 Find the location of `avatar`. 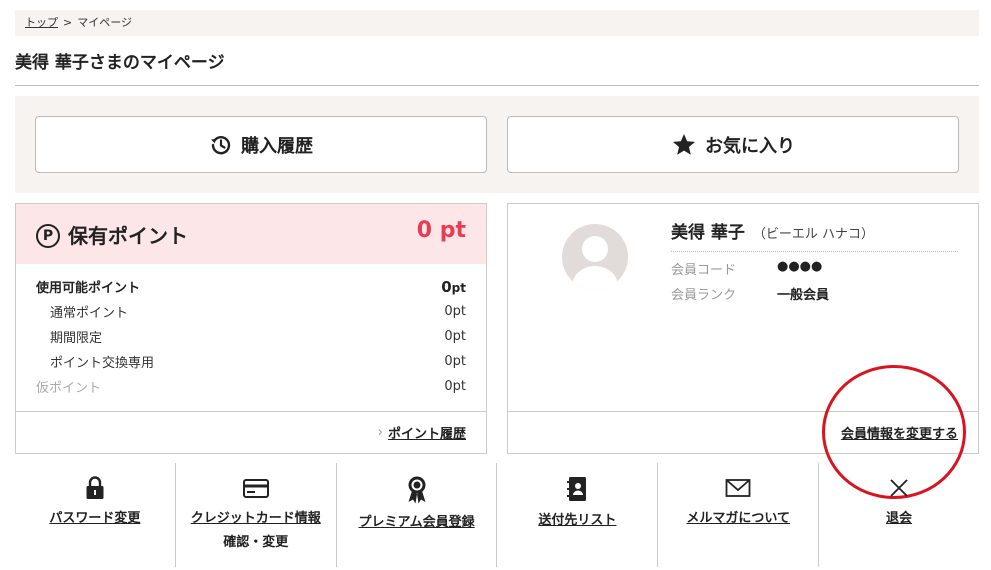

avatar is located at coordinates (595, 257).